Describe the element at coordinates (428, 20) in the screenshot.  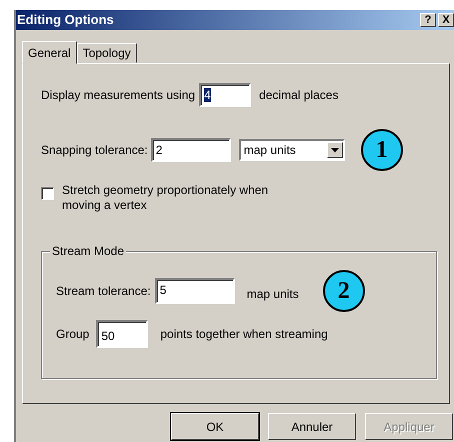
I see `title-bar-button: ?` at that location.